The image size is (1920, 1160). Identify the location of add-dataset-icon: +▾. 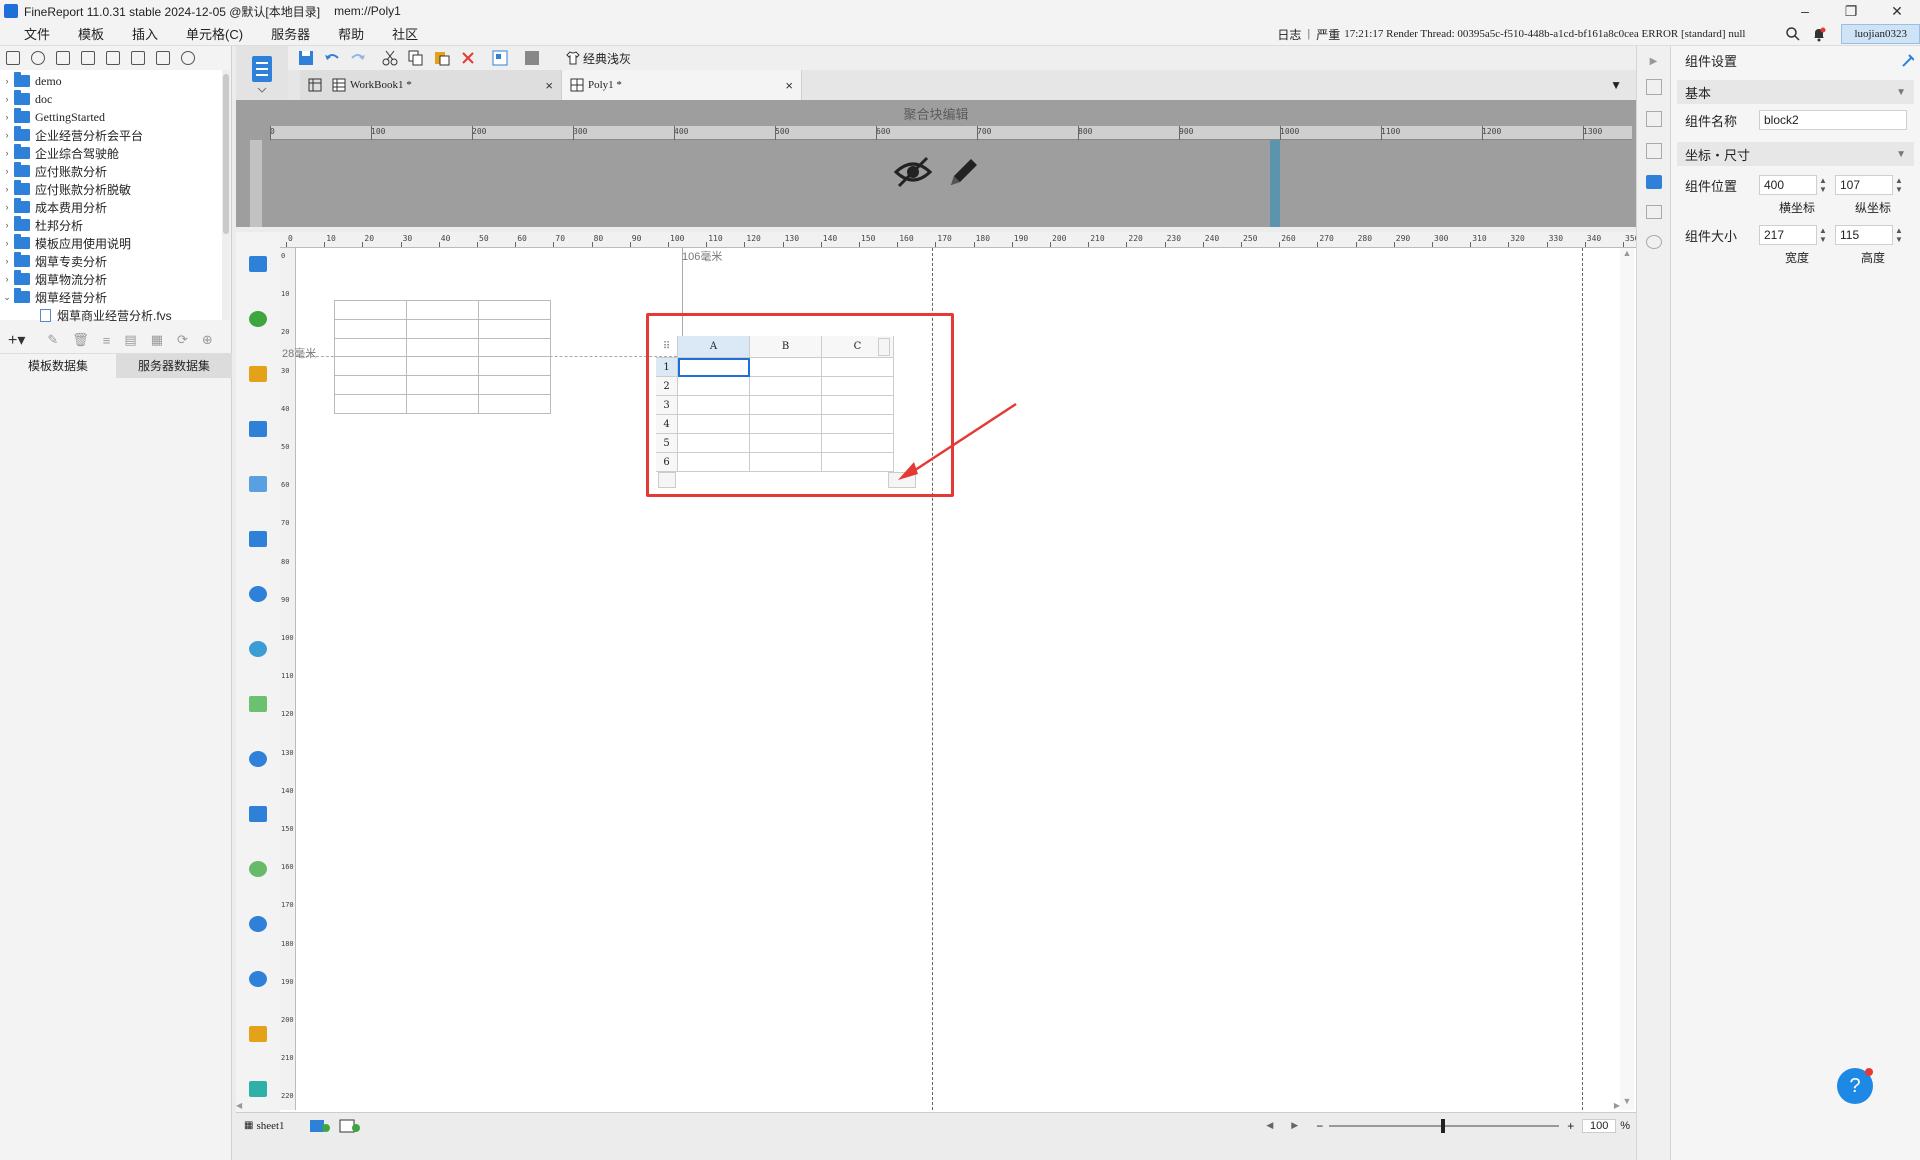
(16, 340).